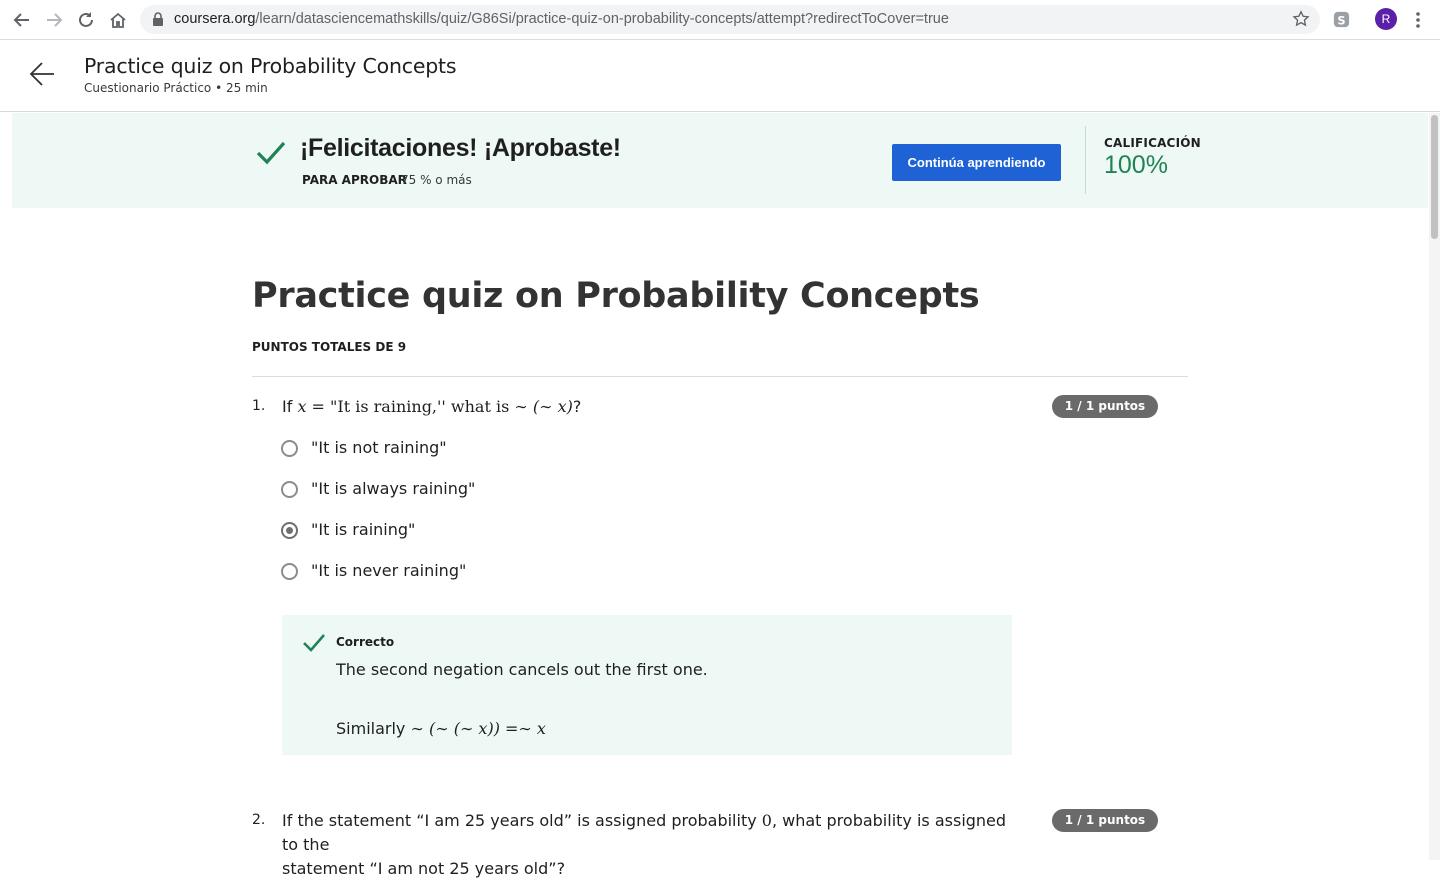 The image size is (1440, 881). I want to click on option-label: "It is never raining", so click(389, 570).